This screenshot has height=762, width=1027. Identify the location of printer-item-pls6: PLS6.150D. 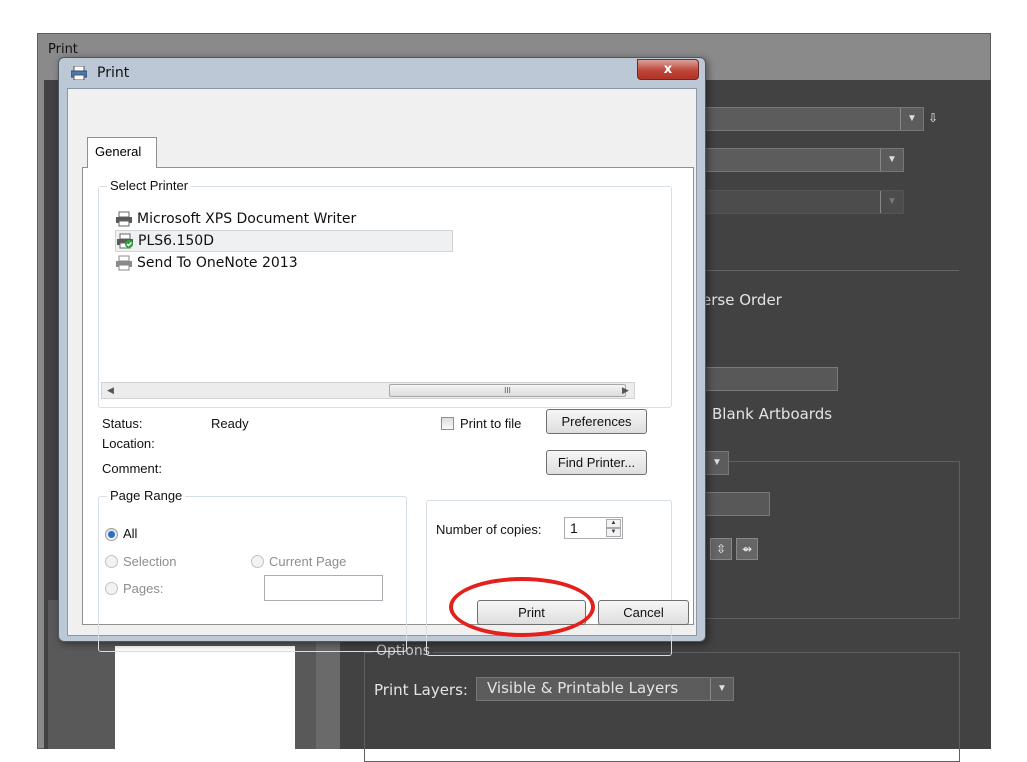
(284, 241).